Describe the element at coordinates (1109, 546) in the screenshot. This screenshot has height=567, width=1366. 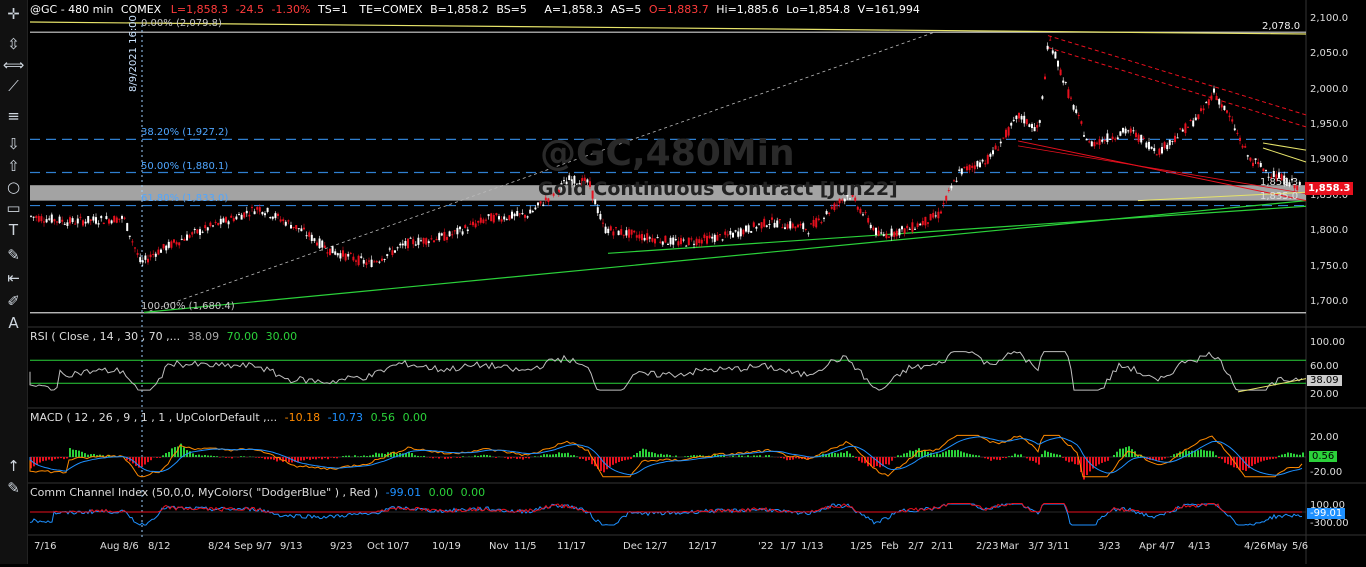
I see `time-tick: 3/23` at that location.